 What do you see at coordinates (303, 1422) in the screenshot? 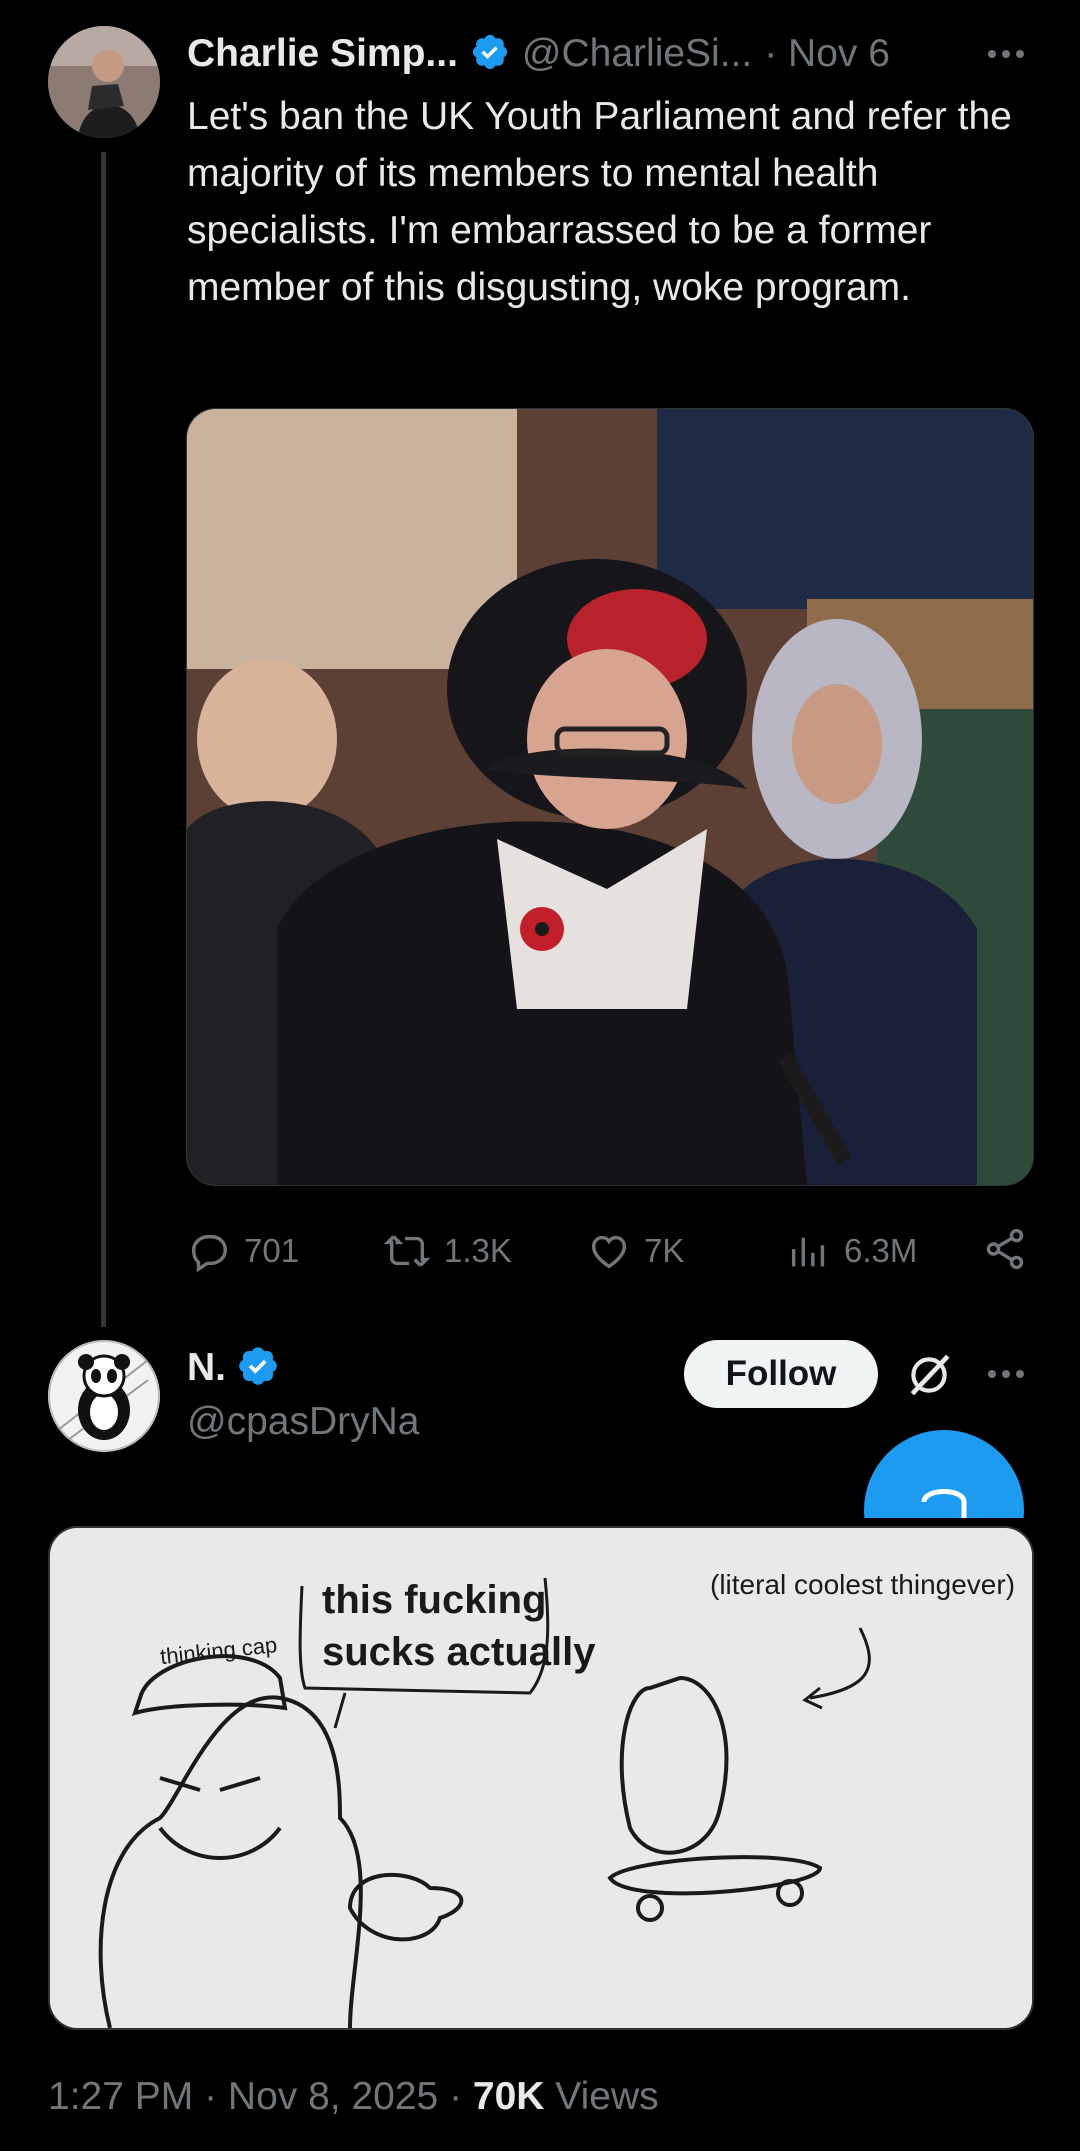
I see `reply-handle: @cpasDryNa` at bounding box center [303, 1422].